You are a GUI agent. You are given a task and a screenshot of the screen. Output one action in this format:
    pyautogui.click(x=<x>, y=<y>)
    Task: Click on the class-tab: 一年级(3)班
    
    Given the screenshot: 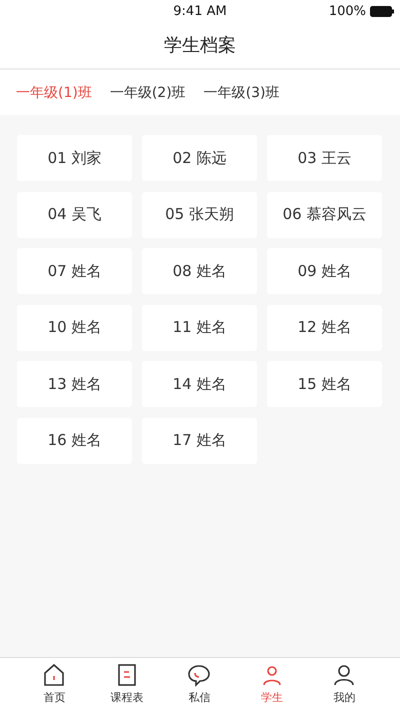 What is the action you would take?
    pyautogui.click(x=242, y=93)
    